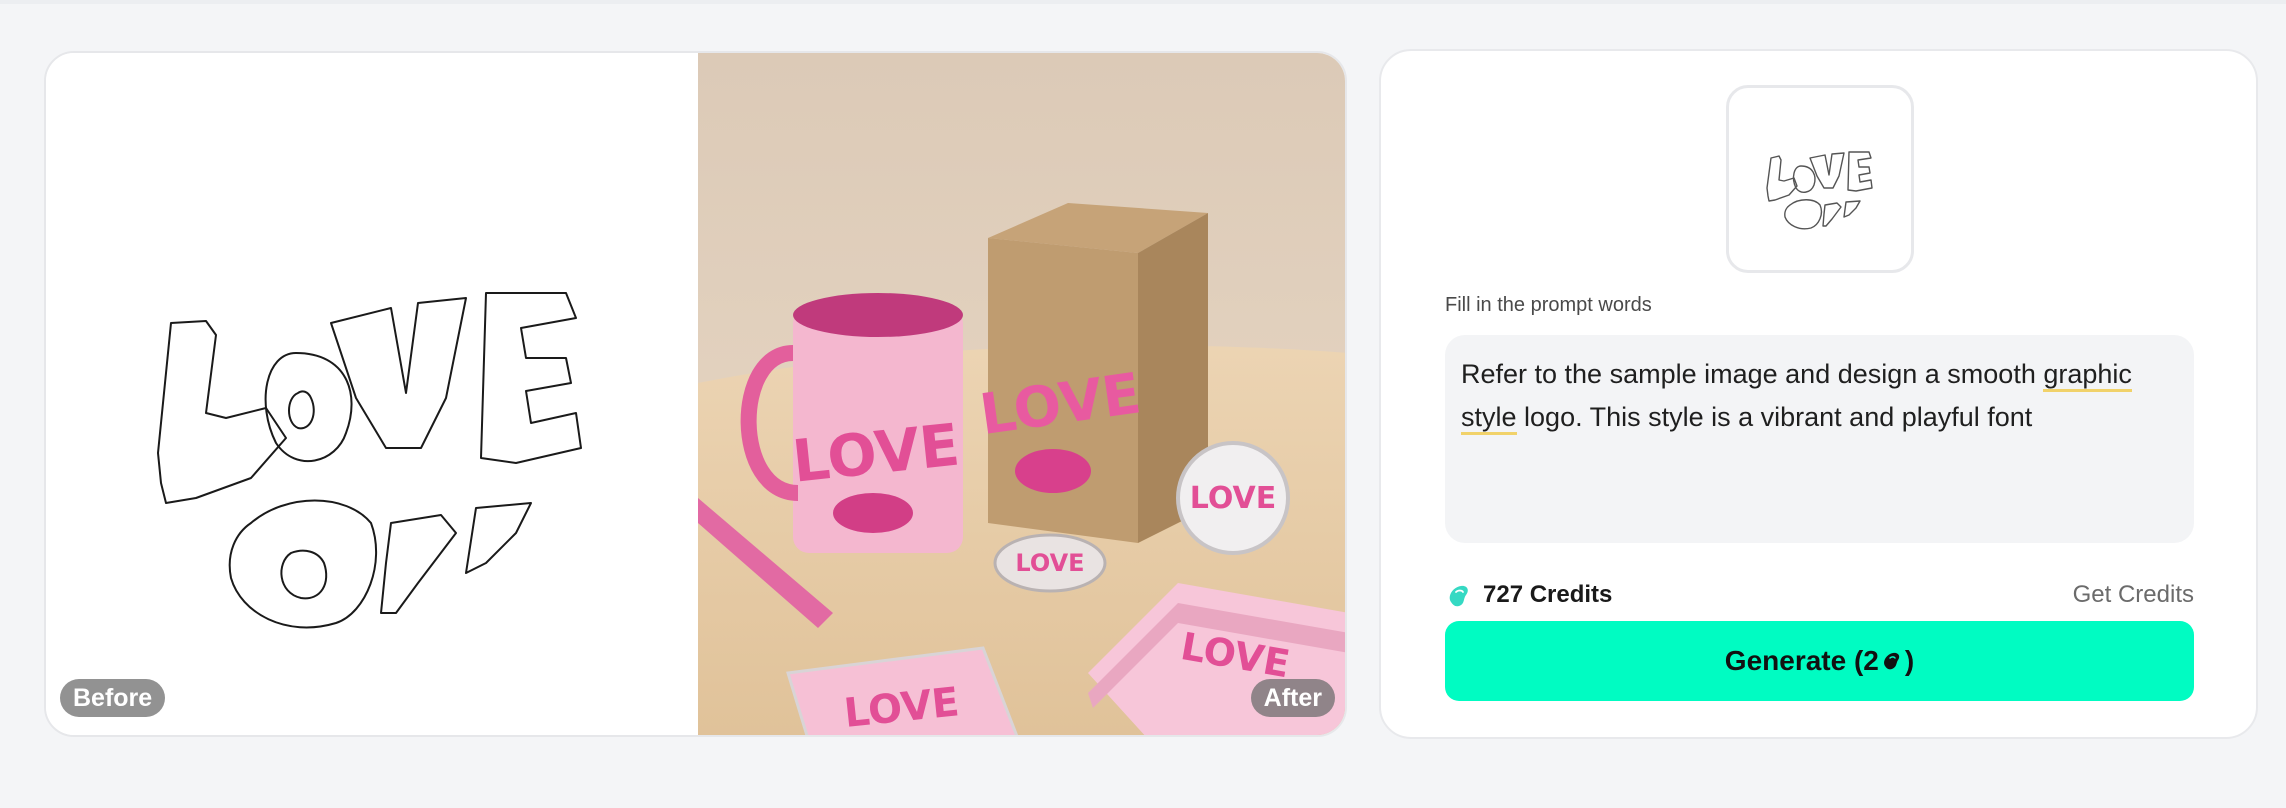  What do you see at coordinates (1909, 660) in the screenshot?
I see `generate-label-suffix: )` at bounding box center [1909, 660].